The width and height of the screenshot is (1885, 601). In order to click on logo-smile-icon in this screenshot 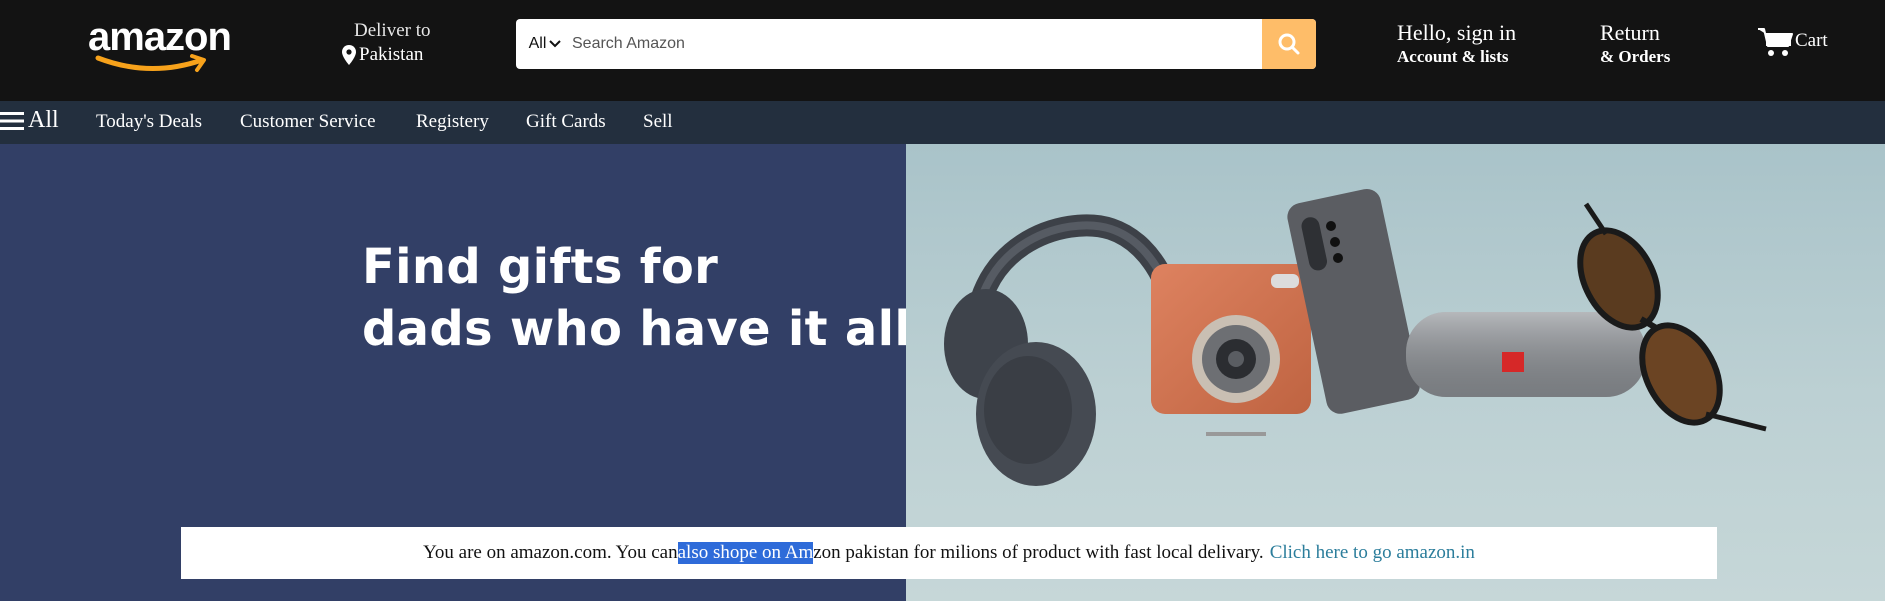, I will do `click(150, 63)`.